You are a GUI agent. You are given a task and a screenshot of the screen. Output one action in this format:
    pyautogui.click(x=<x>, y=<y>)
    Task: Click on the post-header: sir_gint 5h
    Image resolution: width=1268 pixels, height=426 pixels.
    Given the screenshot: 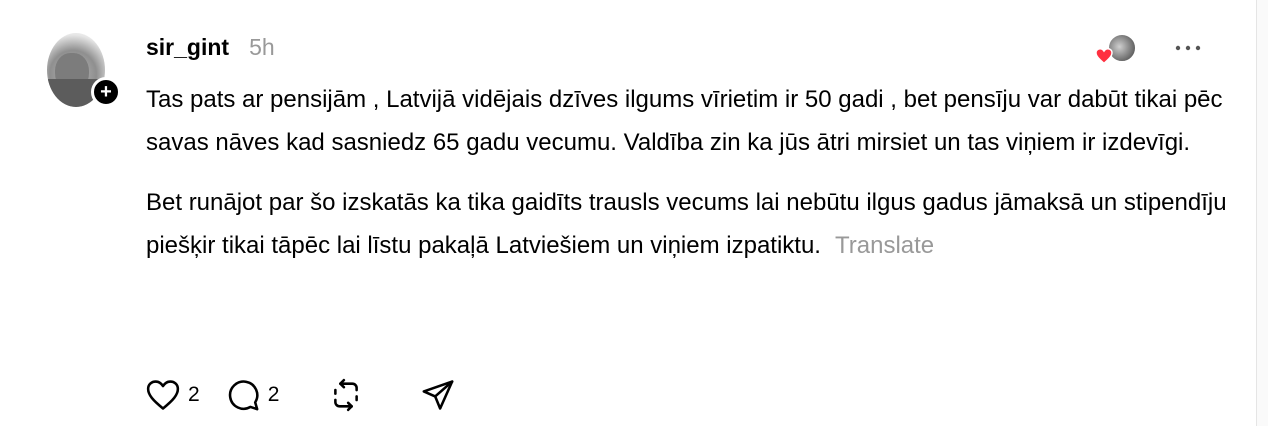 What is the action you would take?
    pyautogui.click(x=210, y=47)
    